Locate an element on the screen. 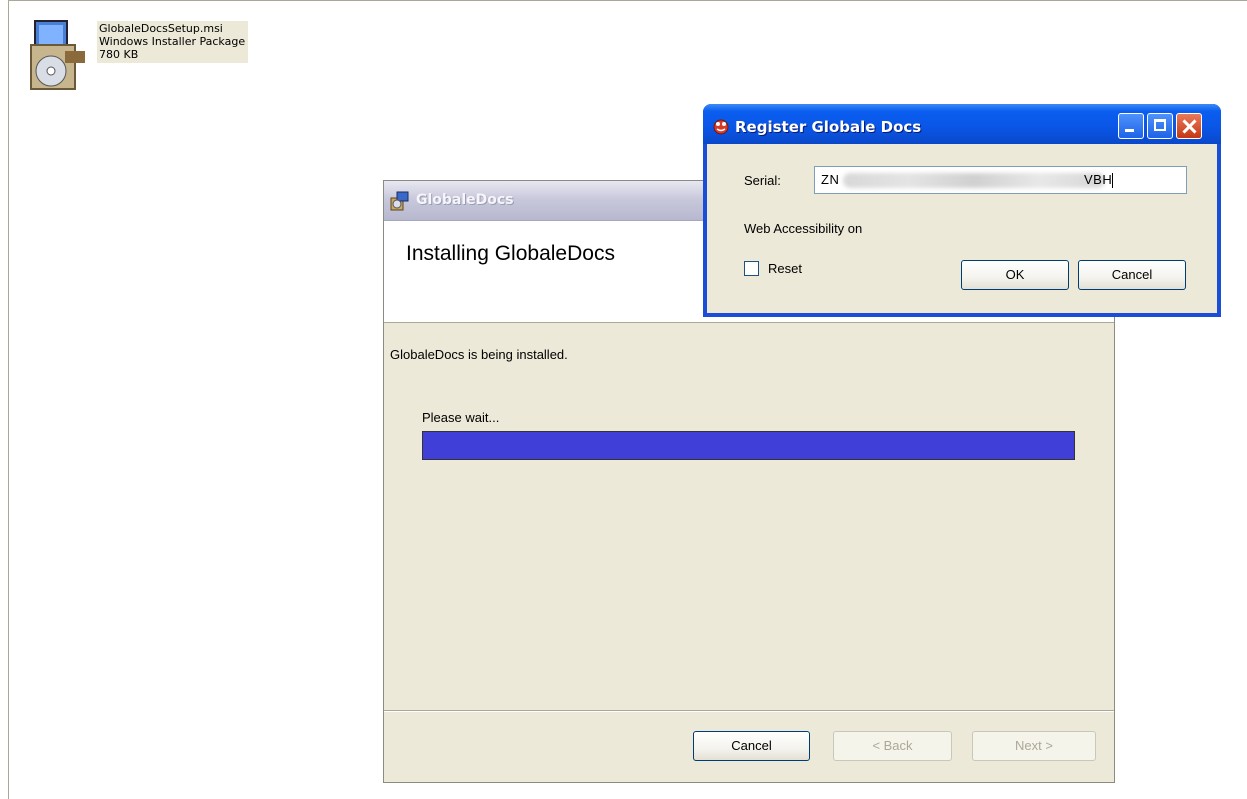 Image resolution: width=1247 pixels, height=799 pixels. installer-heading: Installing GlobaleDocs is located at coordinates (510, 253).